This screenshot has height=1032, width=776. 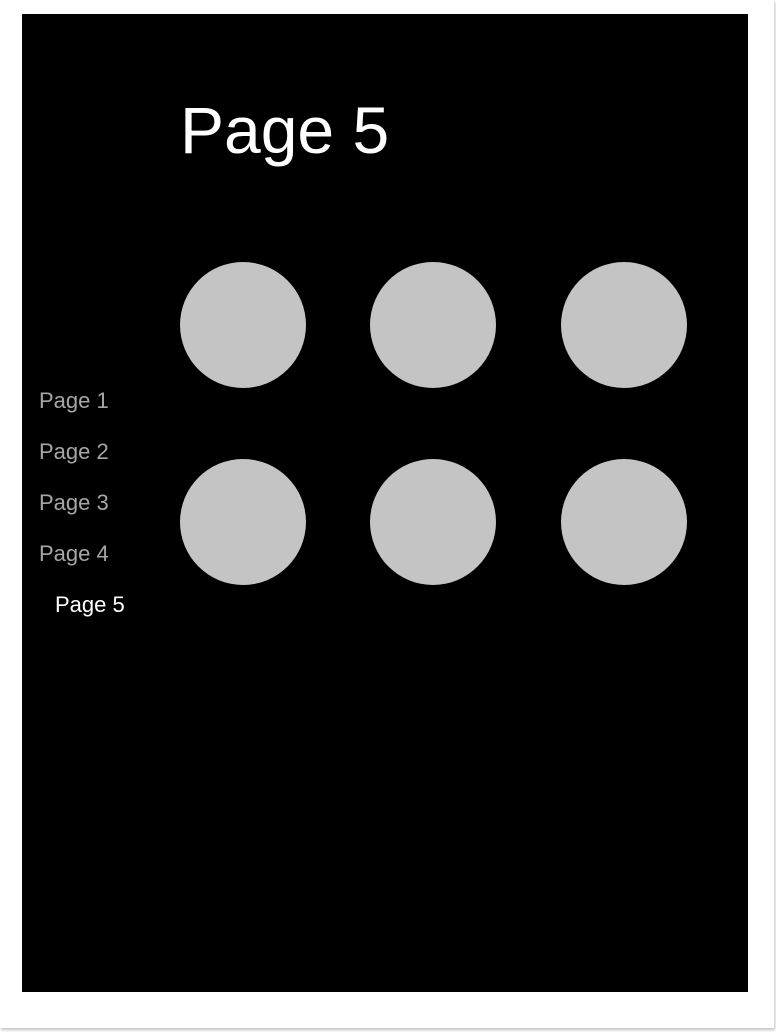 I want to click on nav-item-page-2: Page 2, so click(x=74, y=452).